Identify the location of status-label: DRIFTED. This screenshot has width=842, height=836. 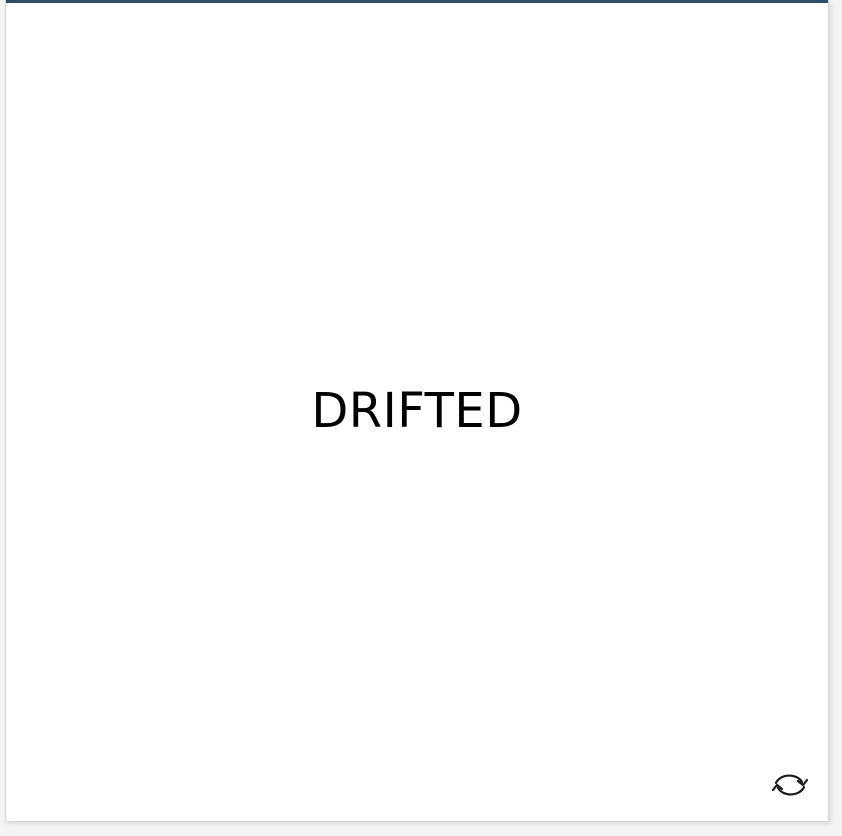
(417, 411).